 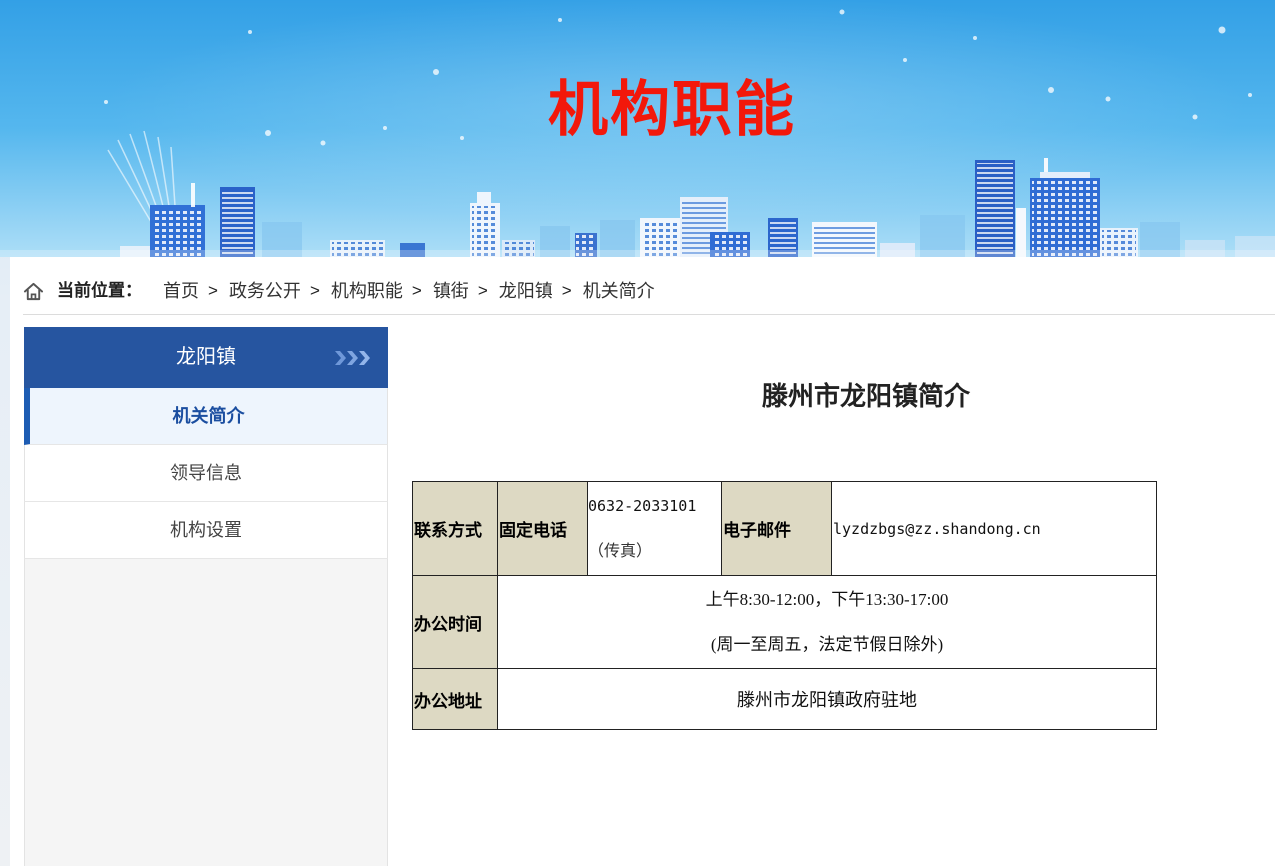 What do you see at coordinates (642, 505) in the screenshot?
I see `phone-number: 0632-2033101` at bounding box center [642, 505].